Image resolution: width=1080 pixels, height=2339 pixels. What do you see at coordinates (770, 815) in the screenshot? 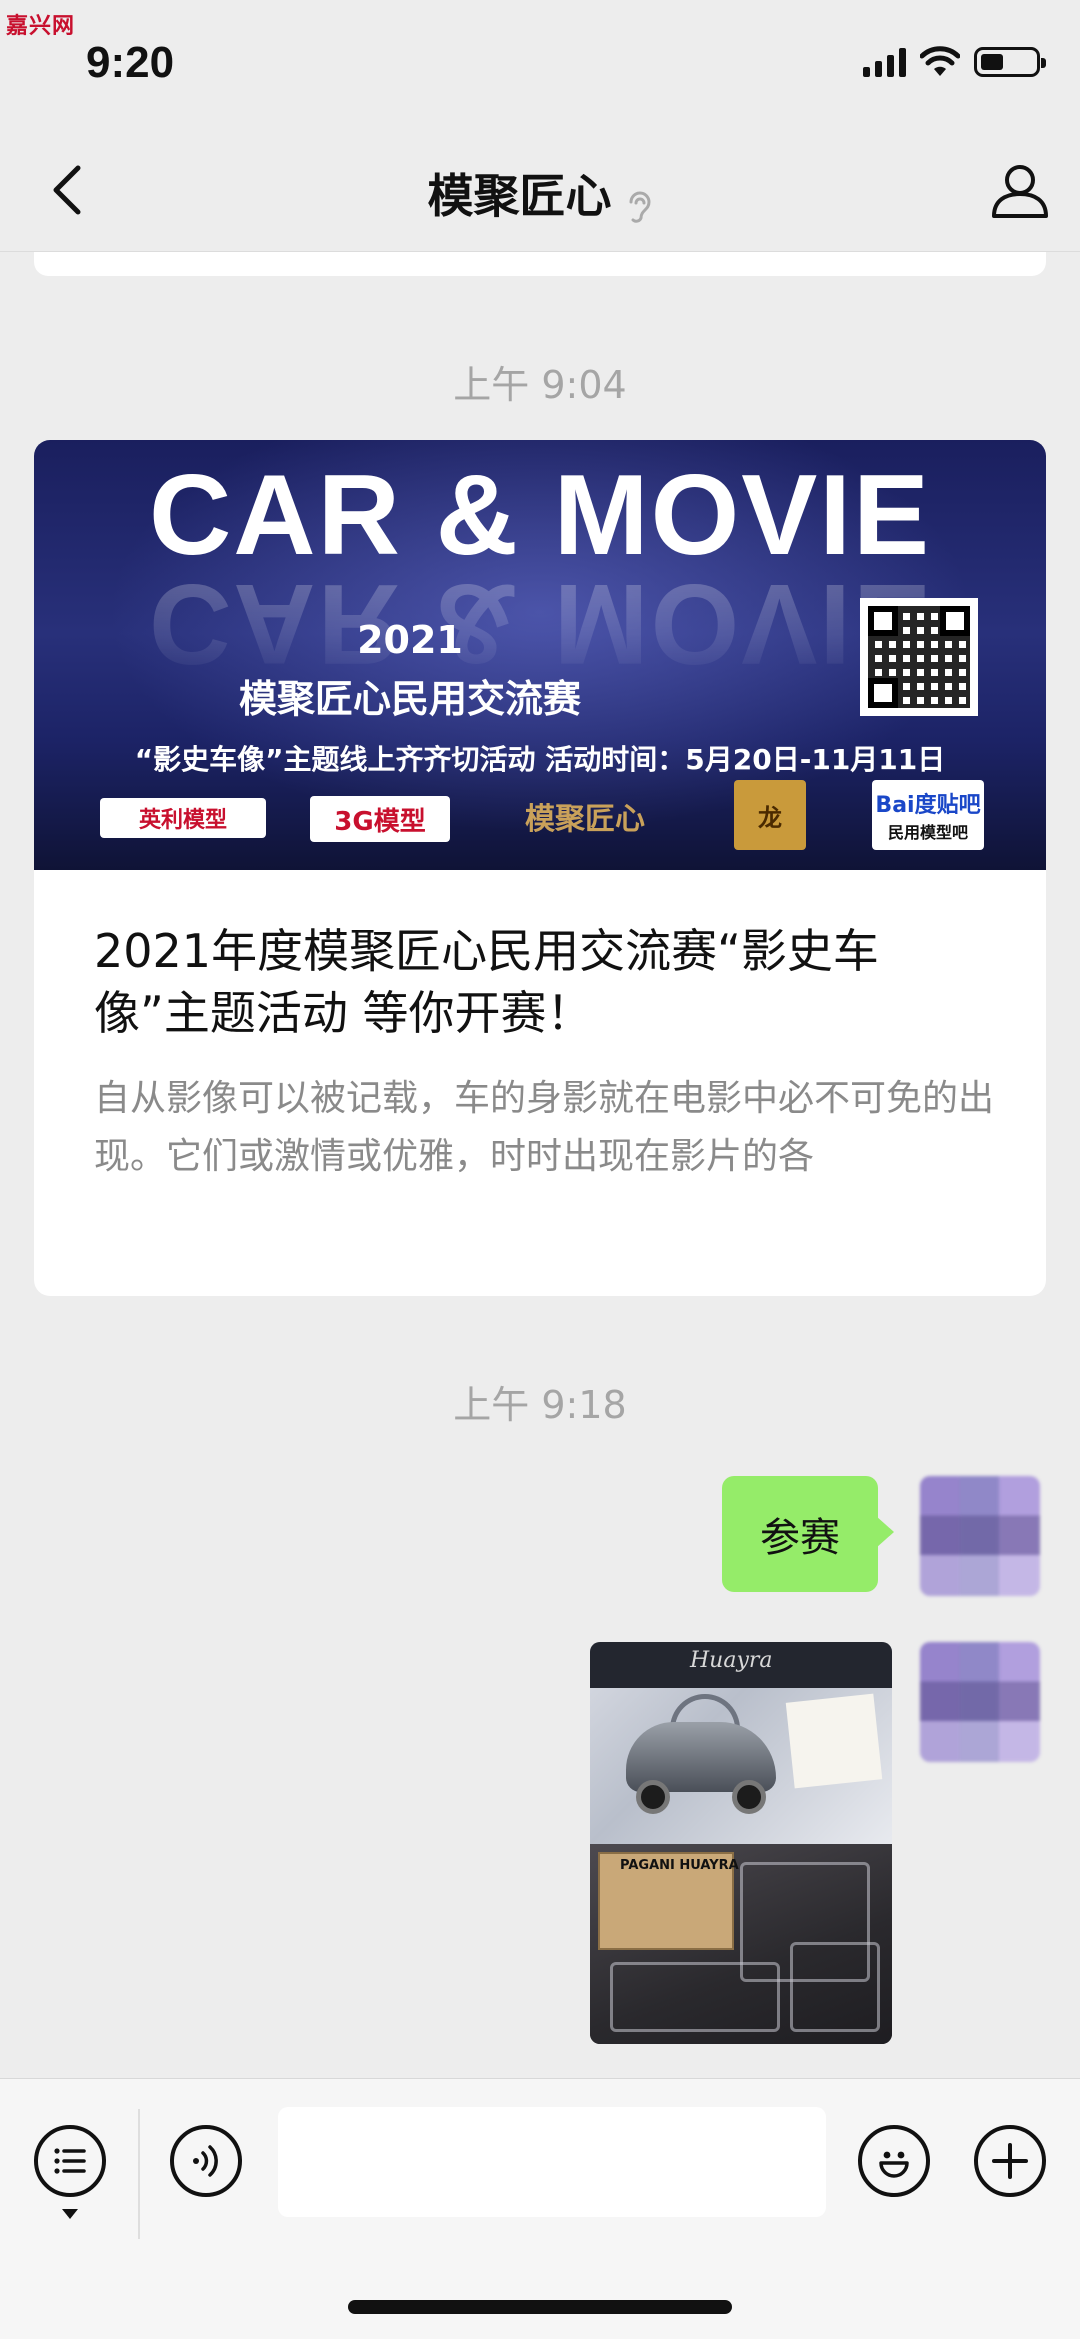
I see `sponsor-logo: 龙` at bounding box center [770, 815].